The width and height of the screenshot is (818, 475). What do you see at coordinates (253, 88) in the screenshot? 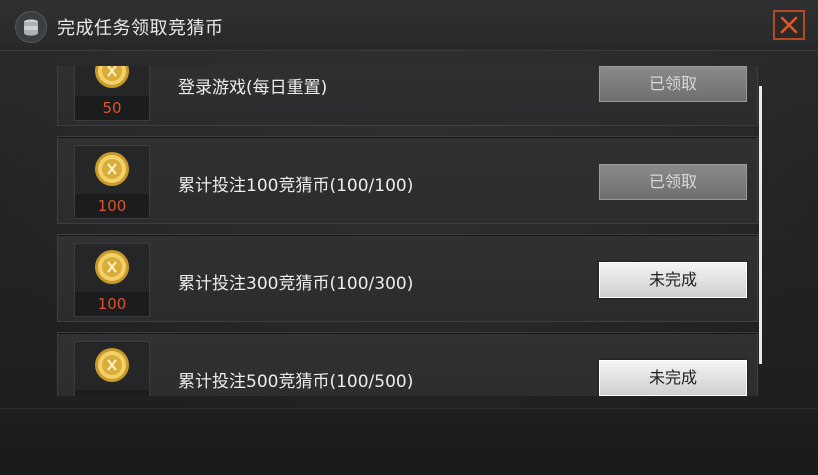
I see `task-label: 登录游戏(每日重置)` at bounding box center [253, 88].